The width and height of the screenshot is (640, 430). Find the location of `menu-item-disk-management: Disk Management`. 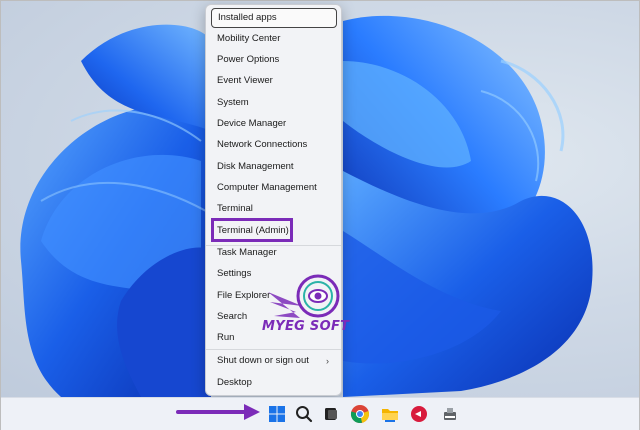

menu-item-disk-management: Disk Management is located at coordinates (274, 167).